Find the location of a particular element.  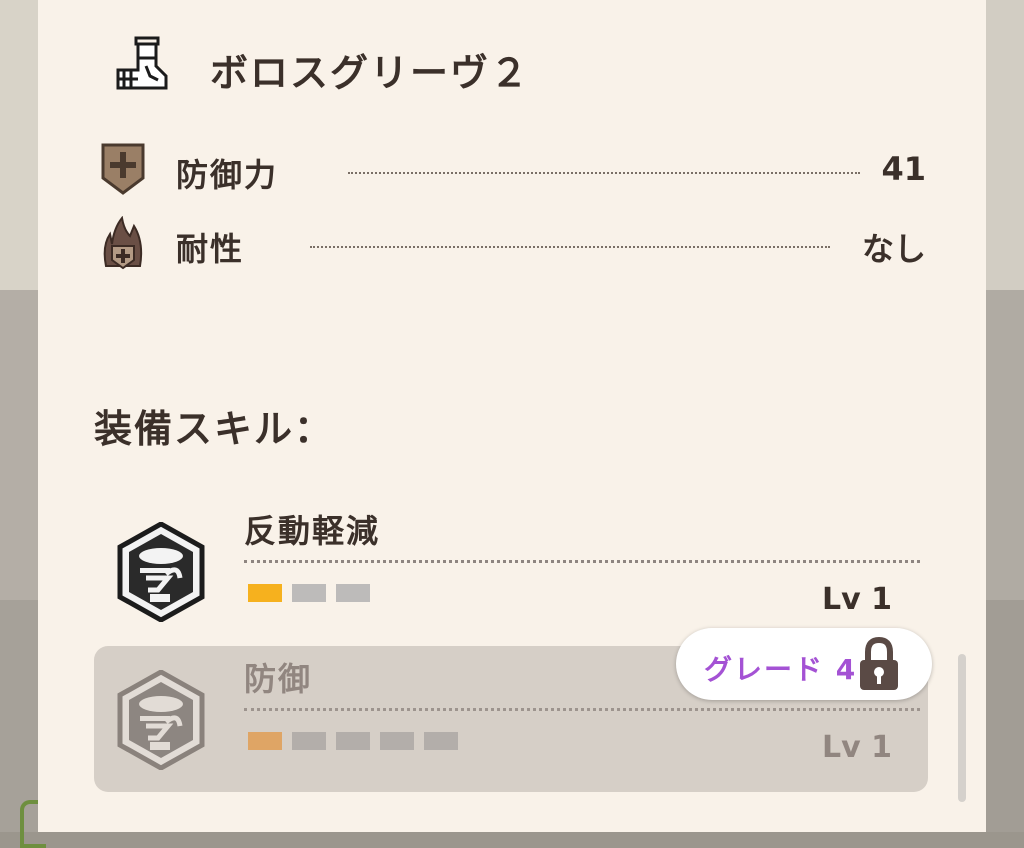

grade-requirement-badge: グレード 4 is located at coordinates (804, 664).